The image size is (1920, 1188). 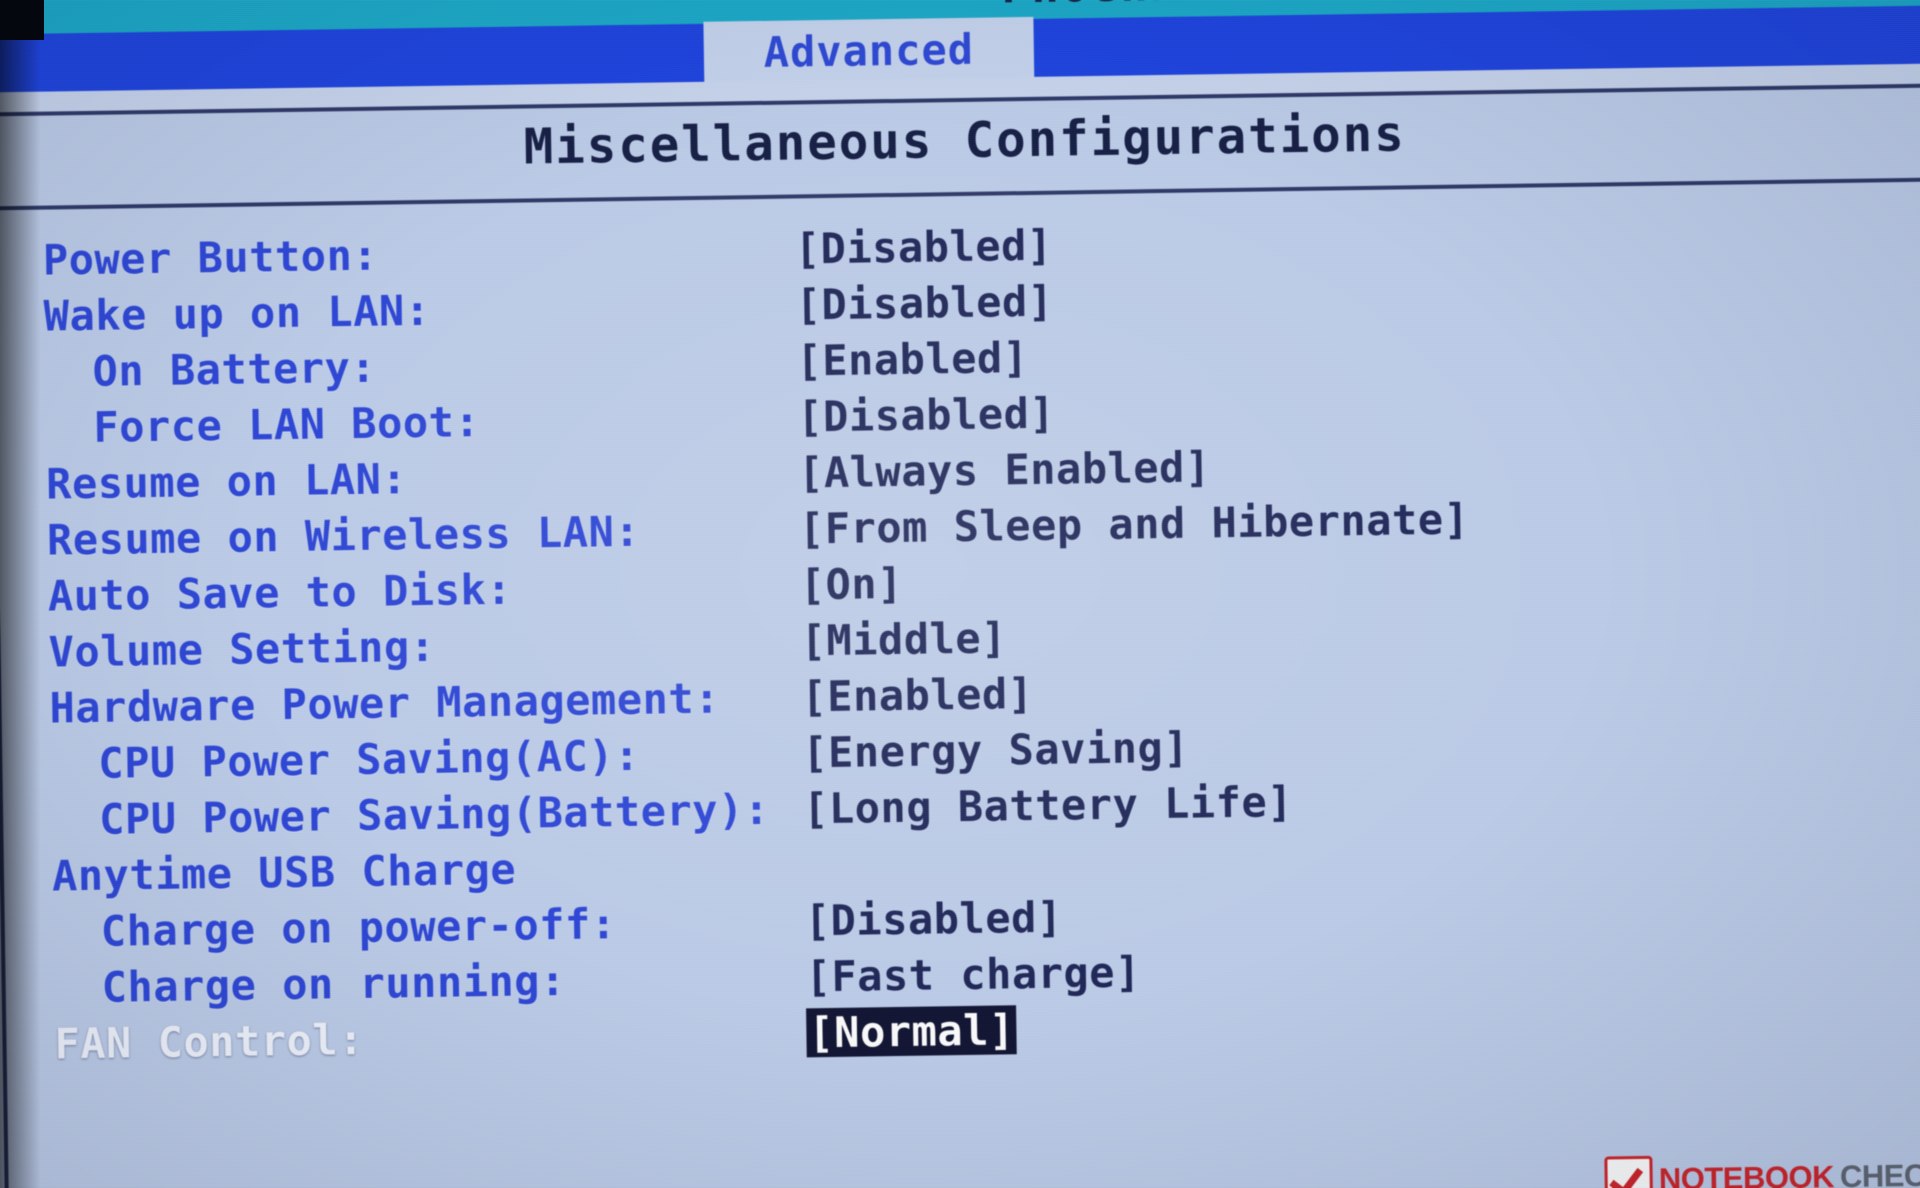 I want to click on setting-label: Auto Save to Disk:, so click(x=280, y=592).